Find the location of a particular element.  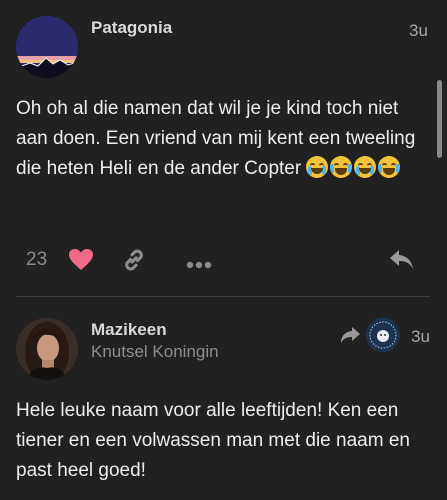

avatar-mazikeen is located at coordinates (47, 349).